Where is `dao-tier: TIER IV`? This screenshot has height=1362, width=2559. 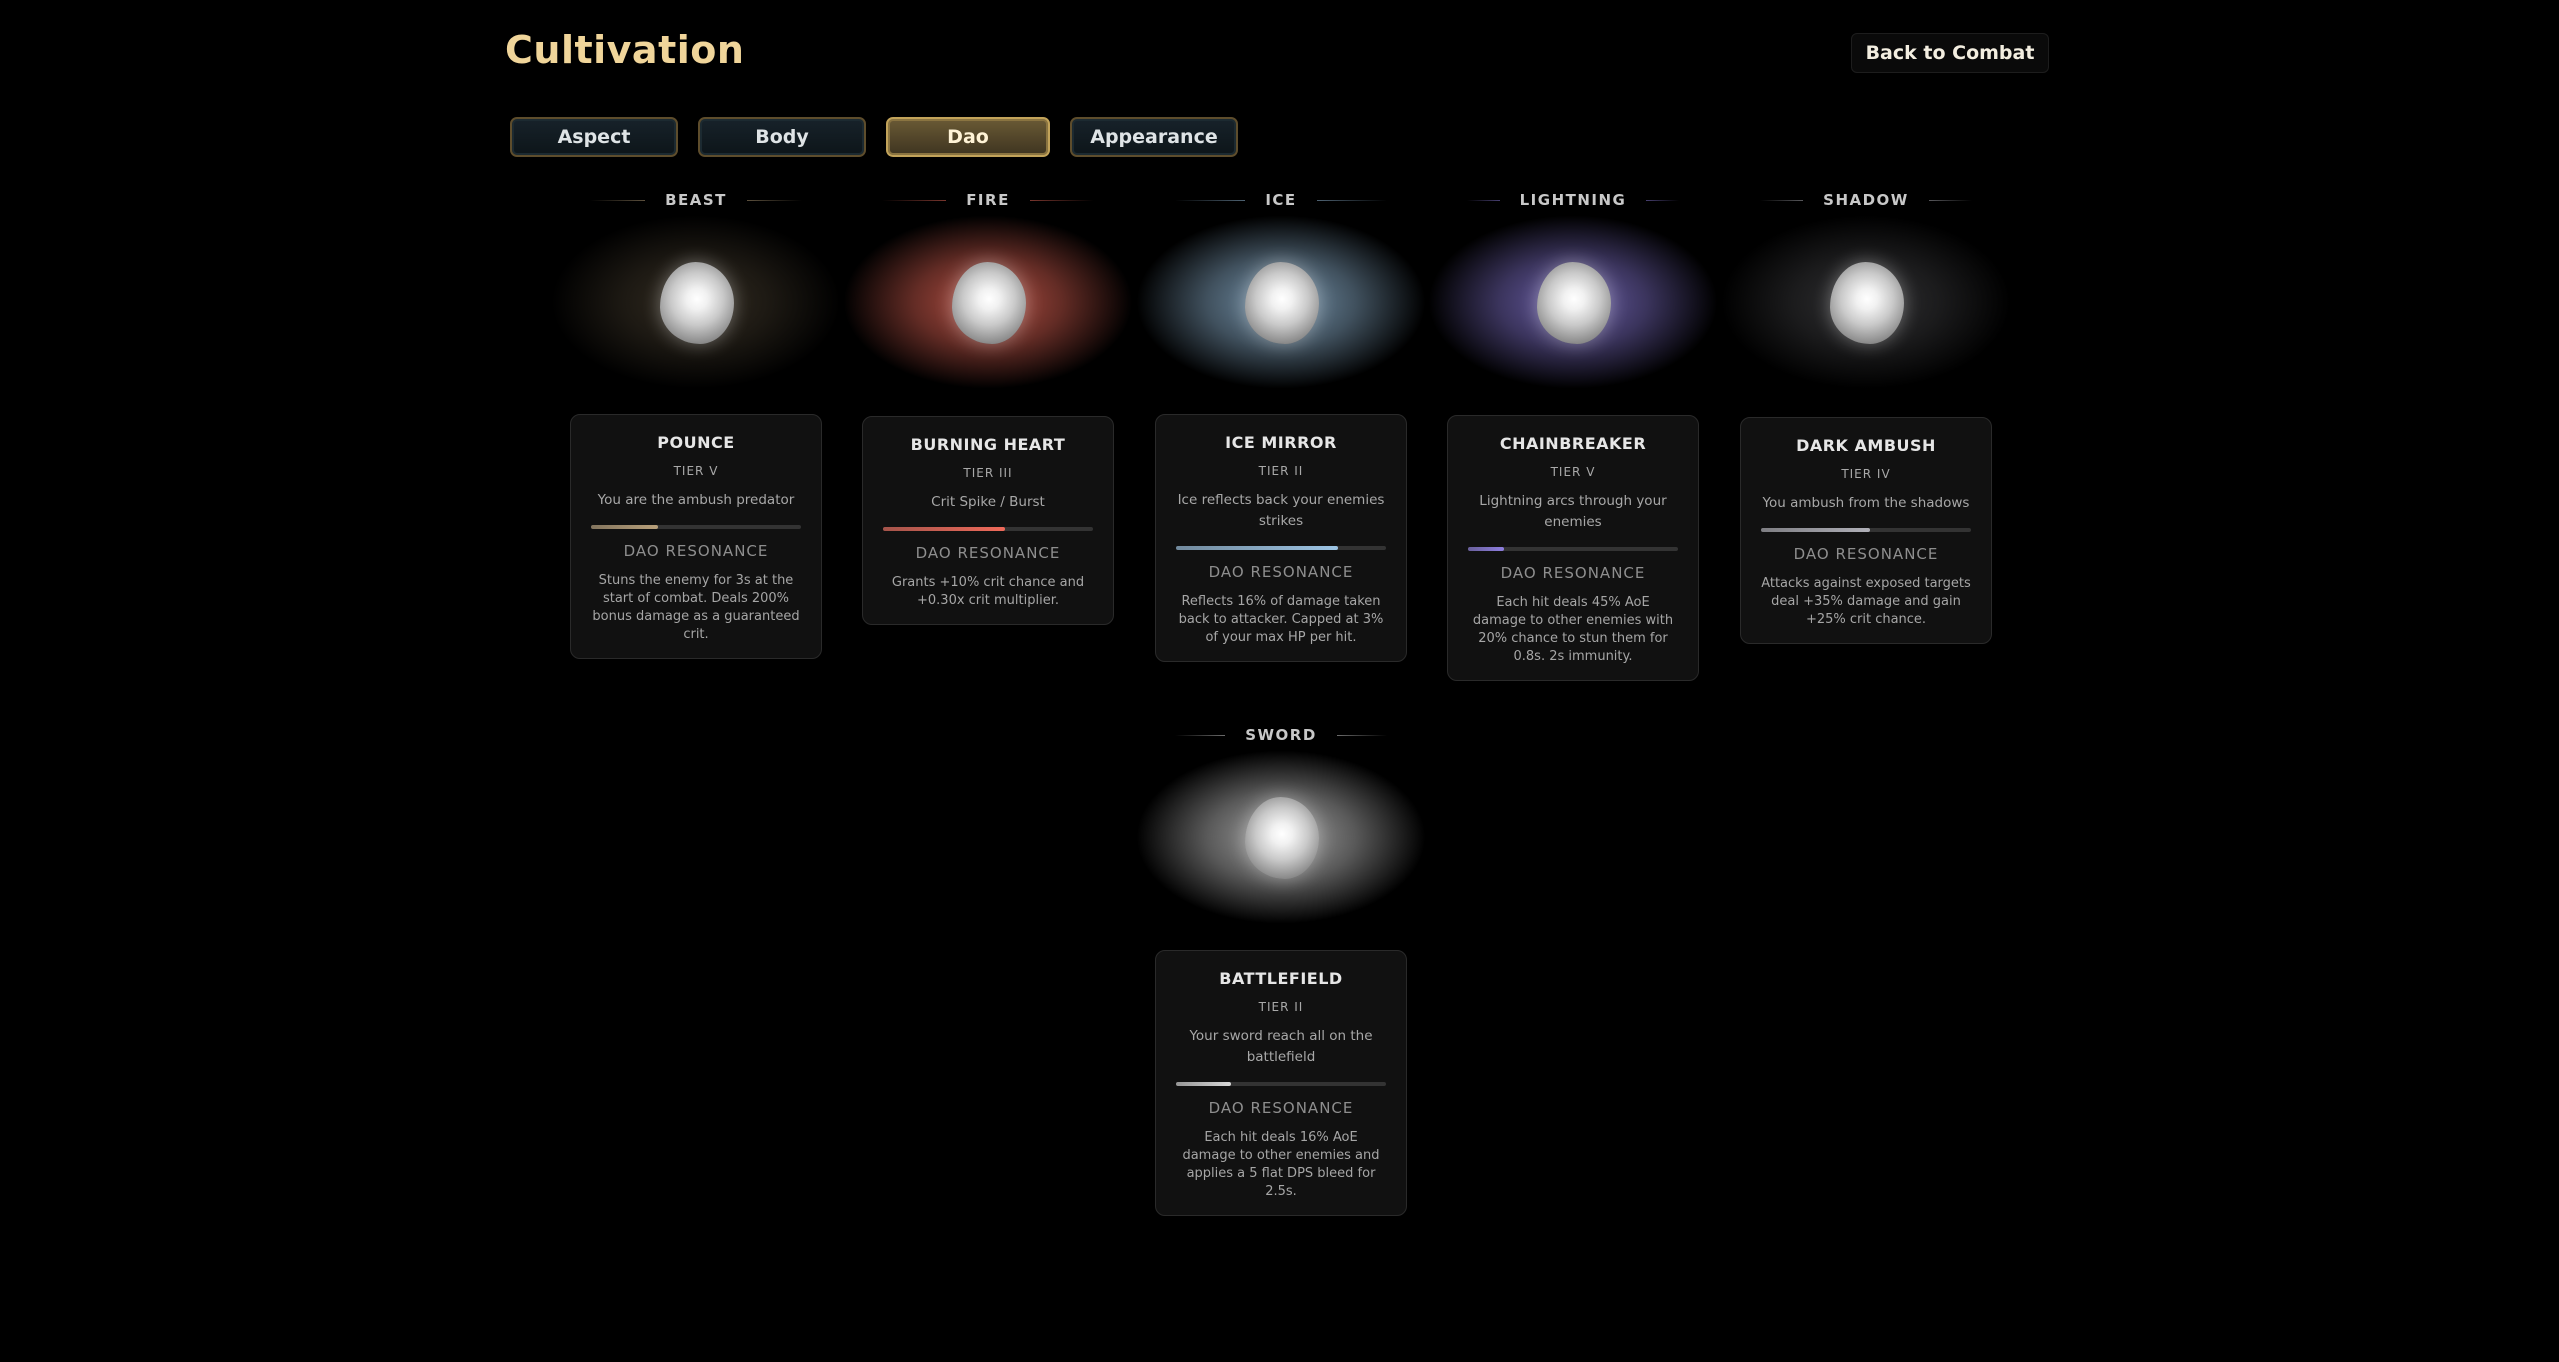 dao-tier: TIER IV is located at coordinates (1866, 474).